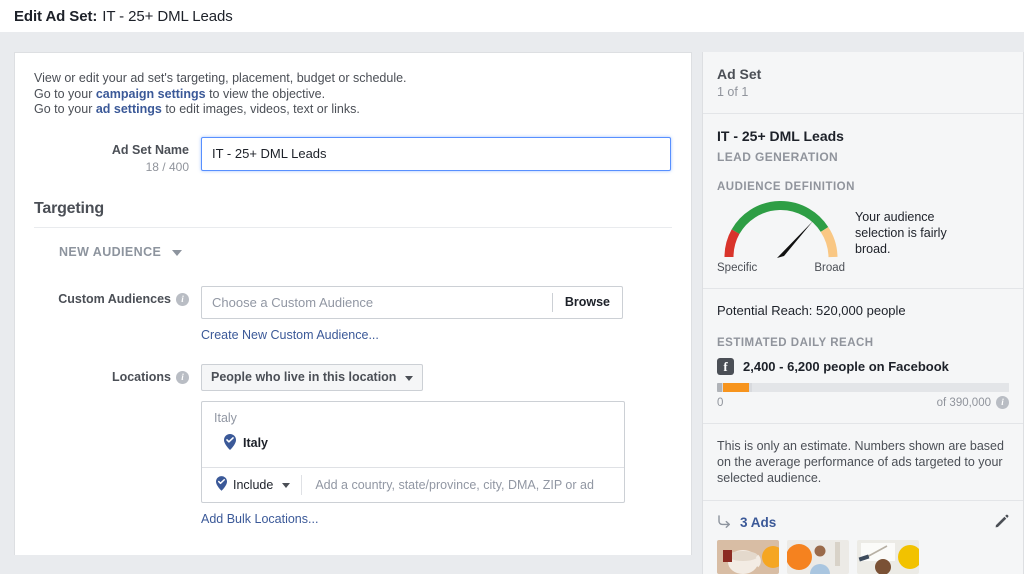  Describe the element at coordinates (863, 516) in the screenshot. I see `ads-header-row: 3 Ads` at that location.